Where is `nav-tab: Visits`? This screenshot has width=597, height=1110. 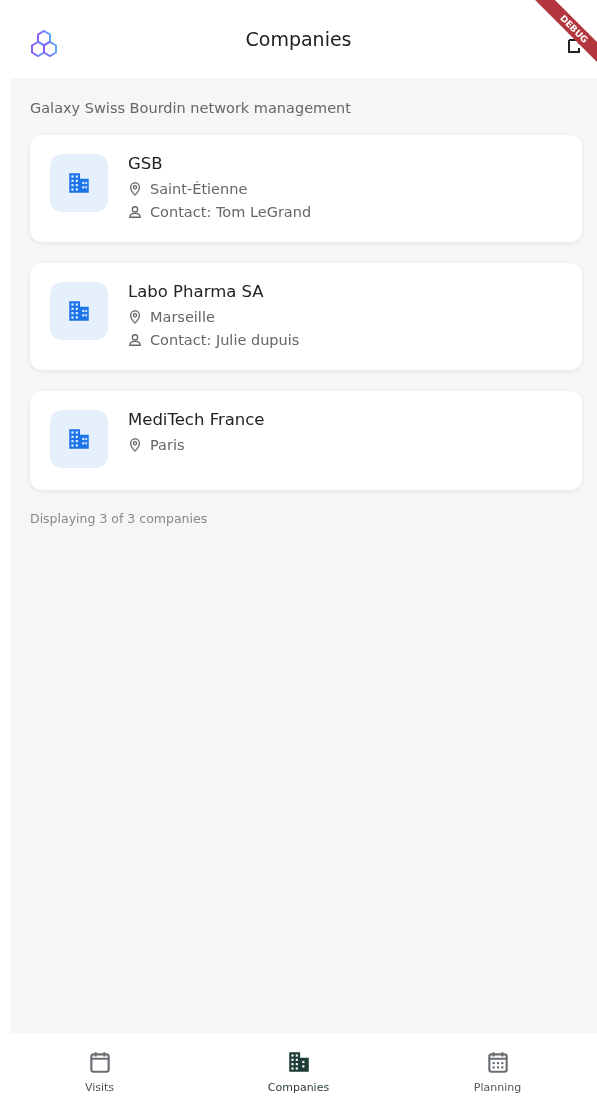 nav-tab: Visits is located at coordinates (99, 1071).